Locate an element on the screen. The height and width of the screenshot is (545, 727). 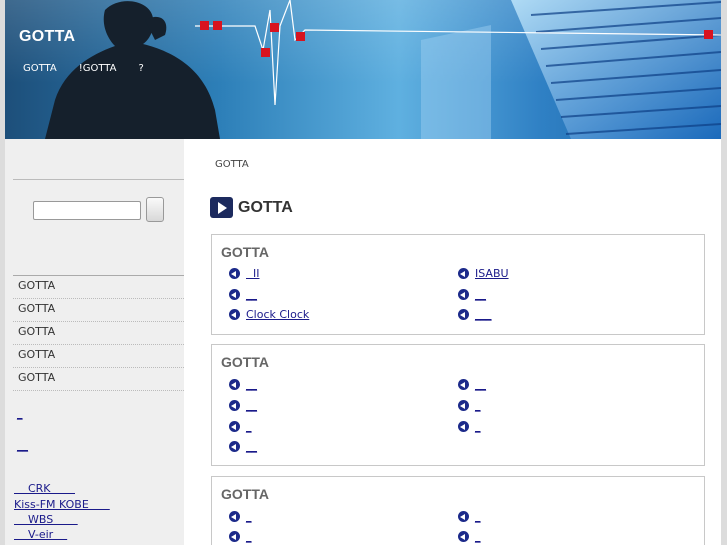
link-item: ___ is located at coordinates (475, 314).